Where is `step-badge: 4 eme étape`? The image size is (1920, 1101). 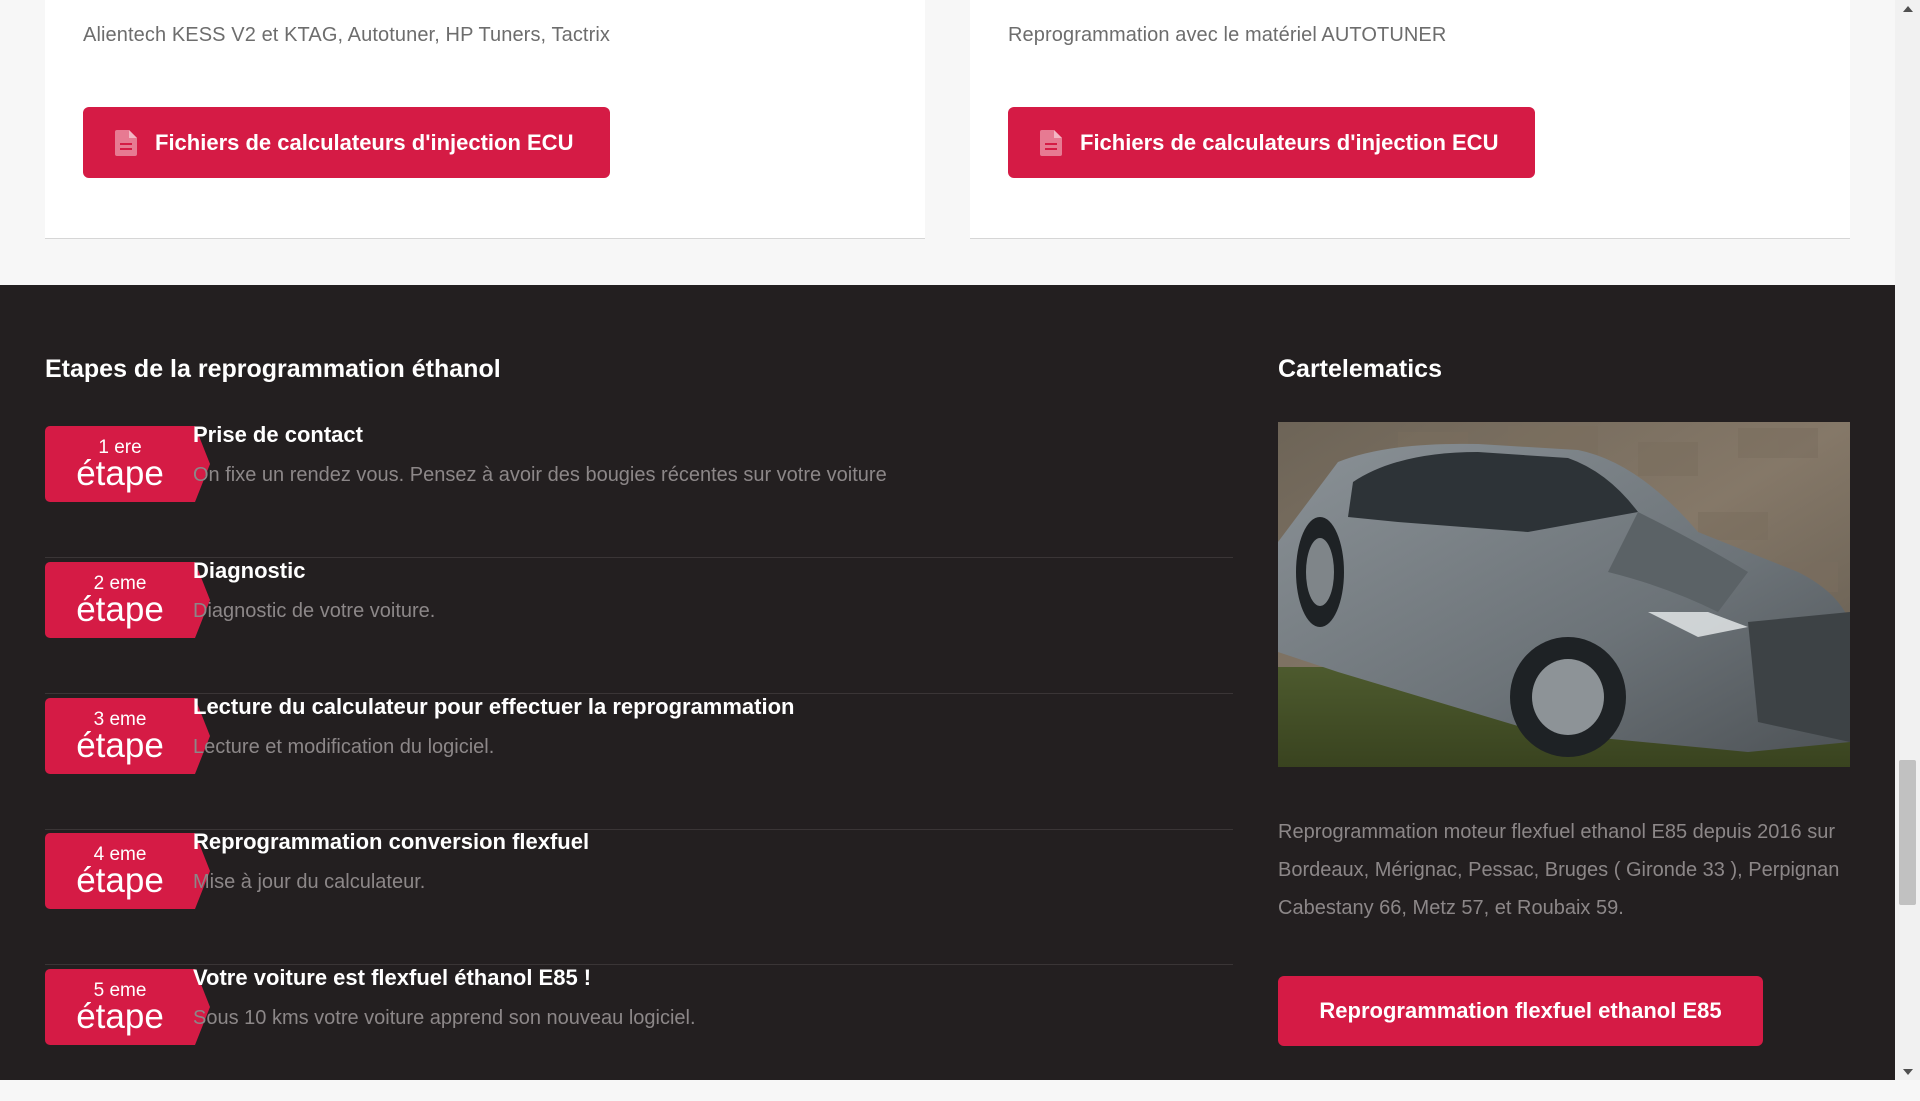 step-badge: 4 eme étape is located at coordinates (127, 871).